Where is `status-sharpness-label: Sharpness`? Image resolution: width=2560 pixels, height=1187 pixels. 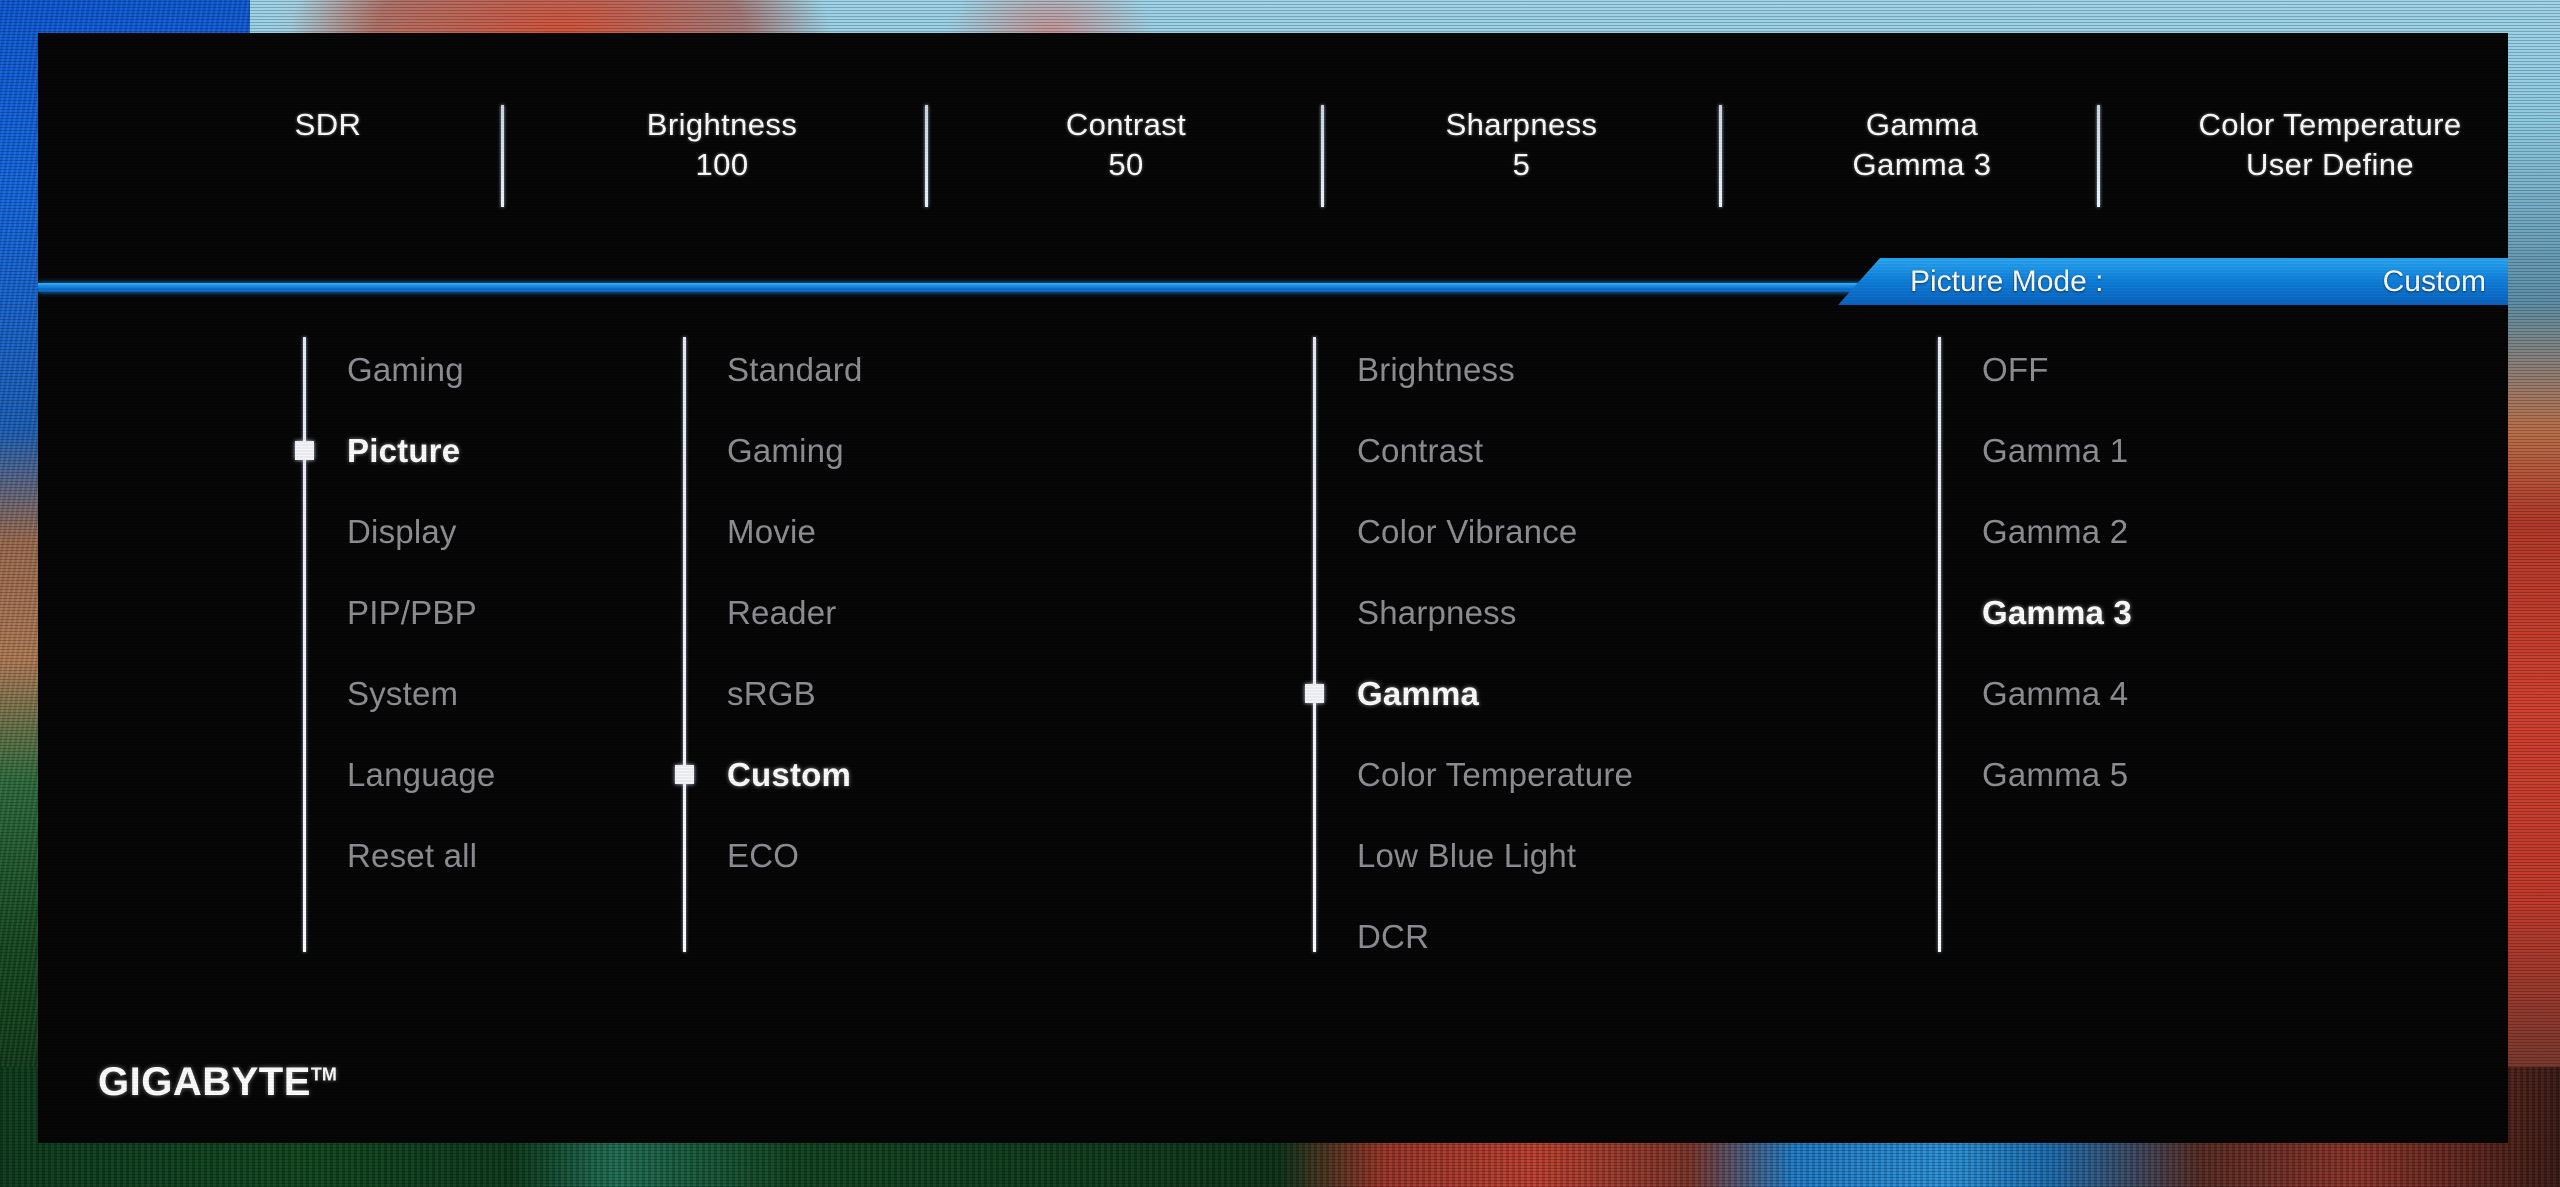 status-sharpness-label: Sharpness is located at coordinates (1521, 124).